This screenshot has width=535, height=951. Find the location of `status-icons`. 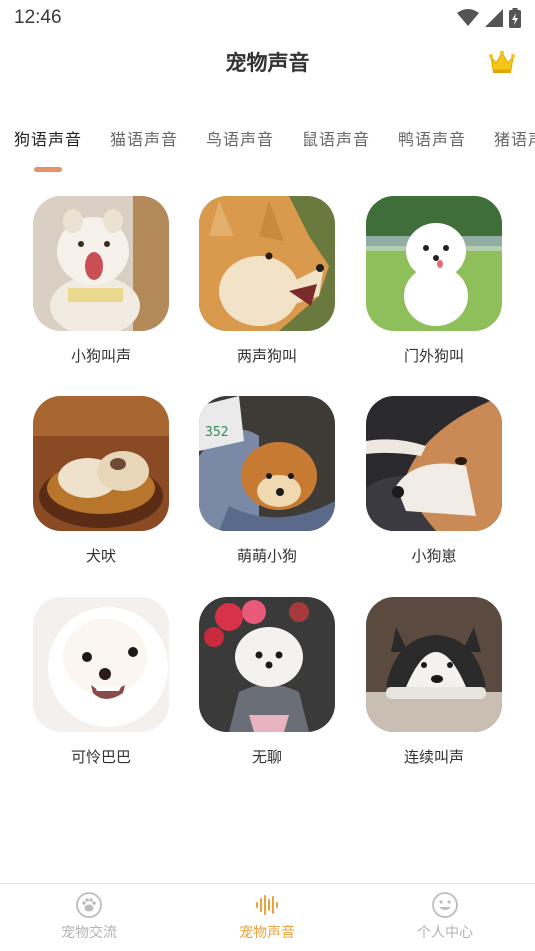

status-icons is located at coordinates (489, 18).